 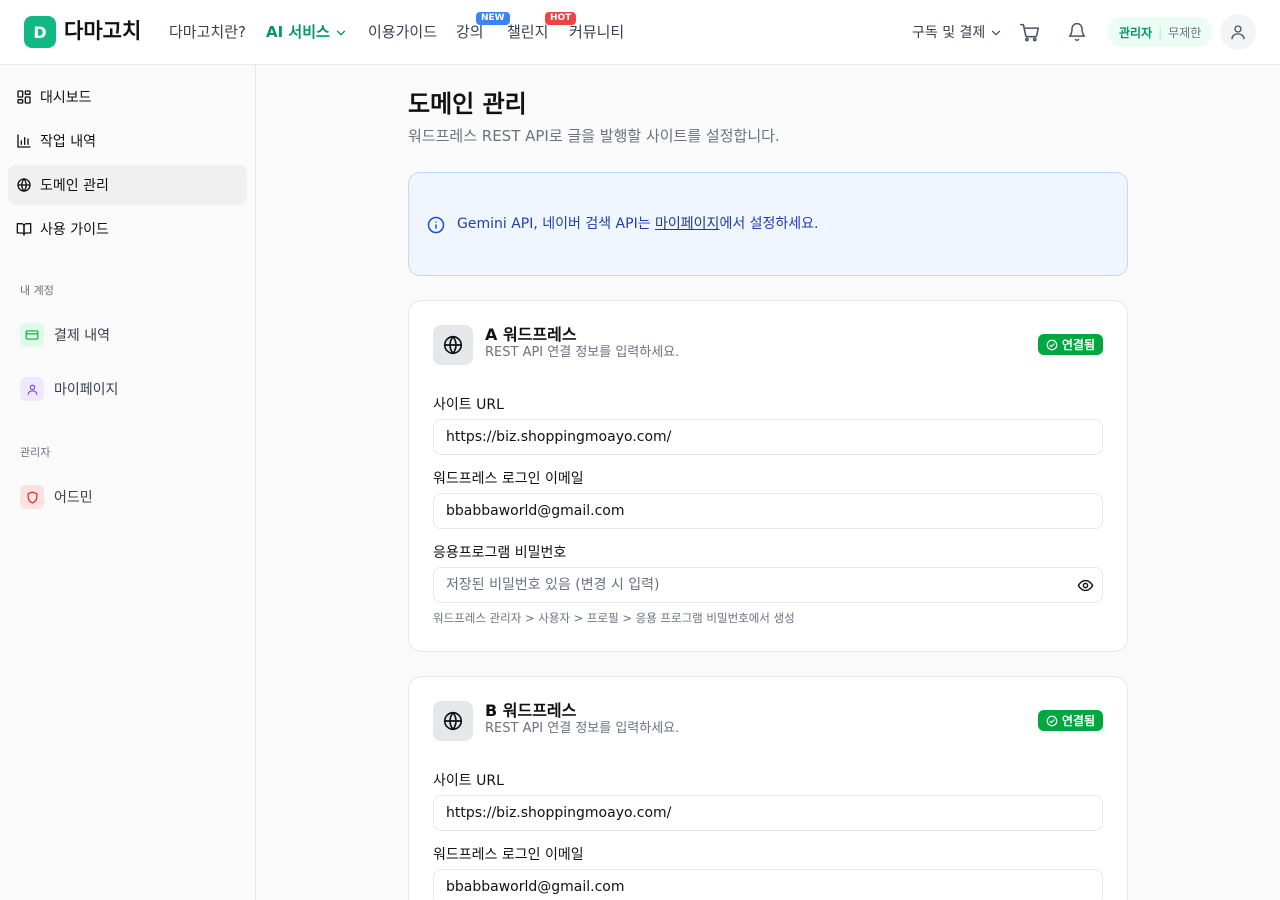 What do you see at coordinates (298, 32) in the screenshot?
I see `nav-ai-service-label: AI 서비스` at bounding box center [298, 32].